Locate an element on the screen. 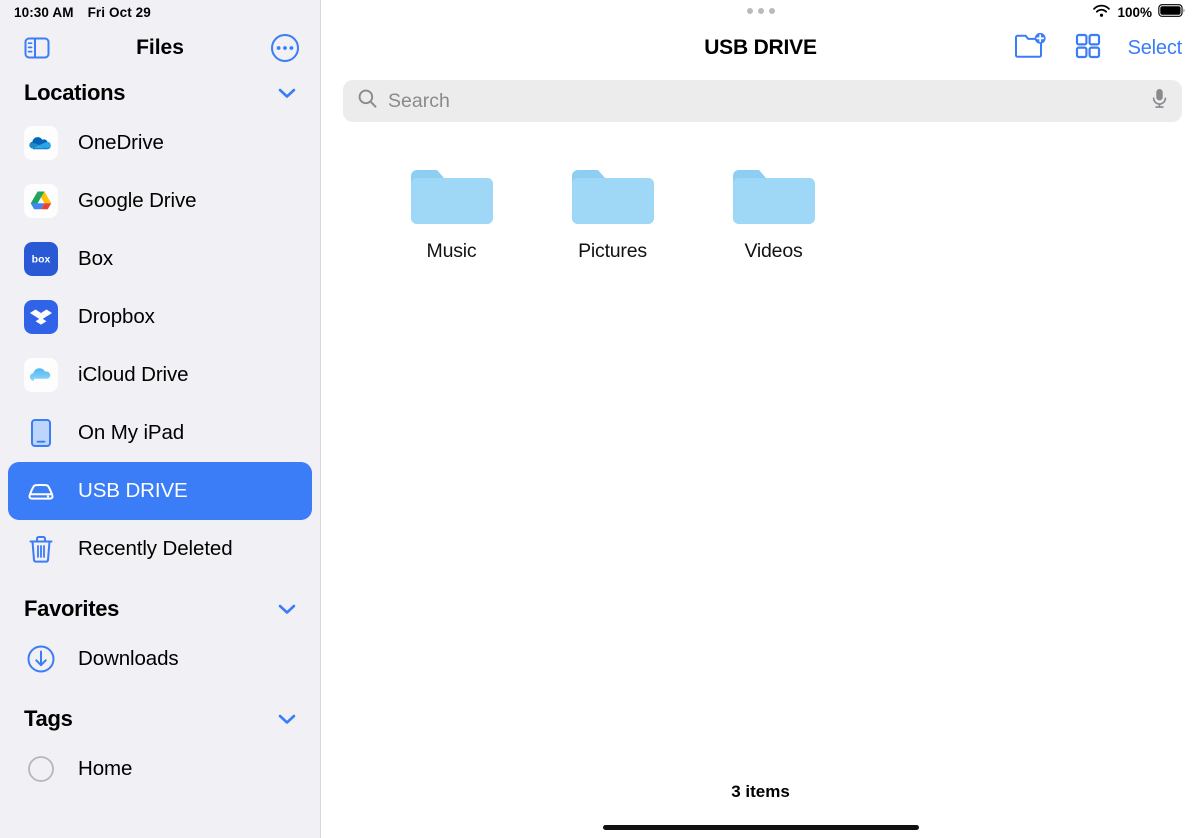  file-item: Pictures is located at coordinates (612, 210).